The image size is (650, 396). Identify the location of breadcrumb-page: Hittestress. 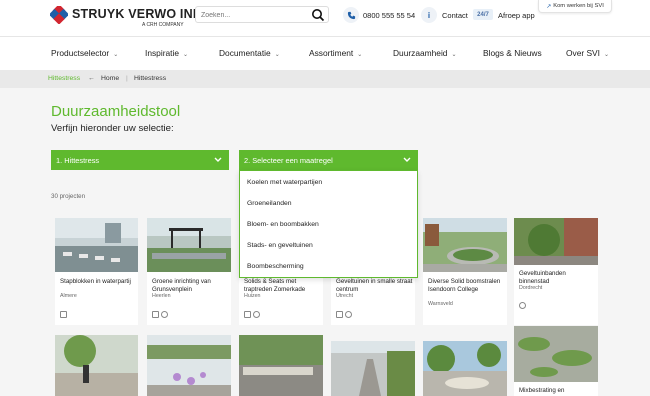
(150, 78).